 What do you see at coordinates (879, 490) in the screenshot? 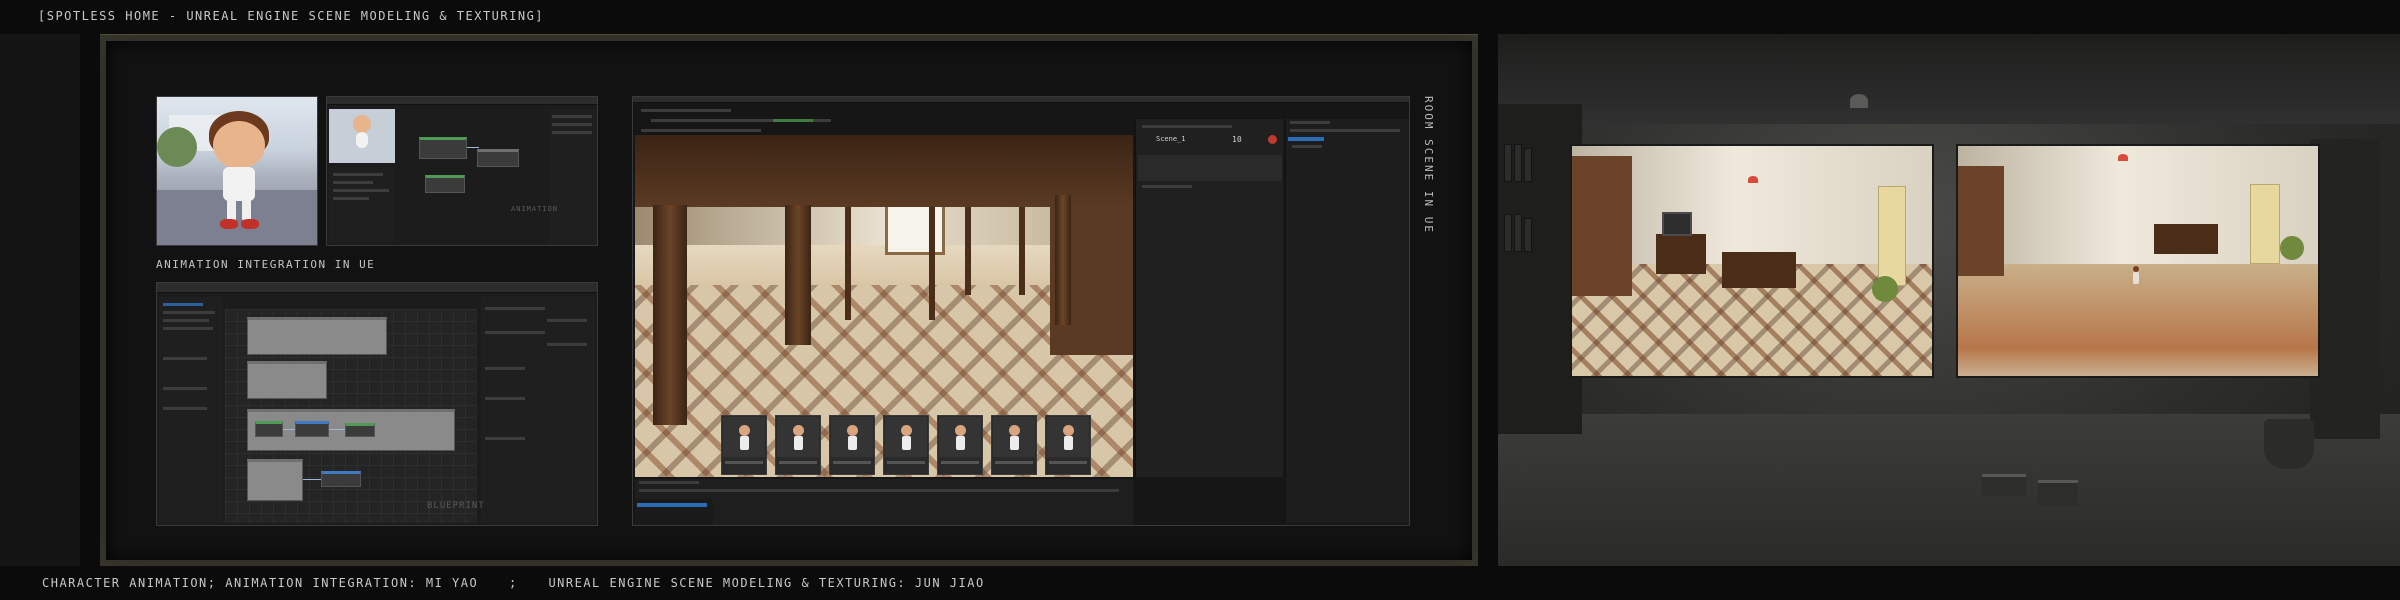
I see `content-browser-toolbar` at bounding box center [879, 490].